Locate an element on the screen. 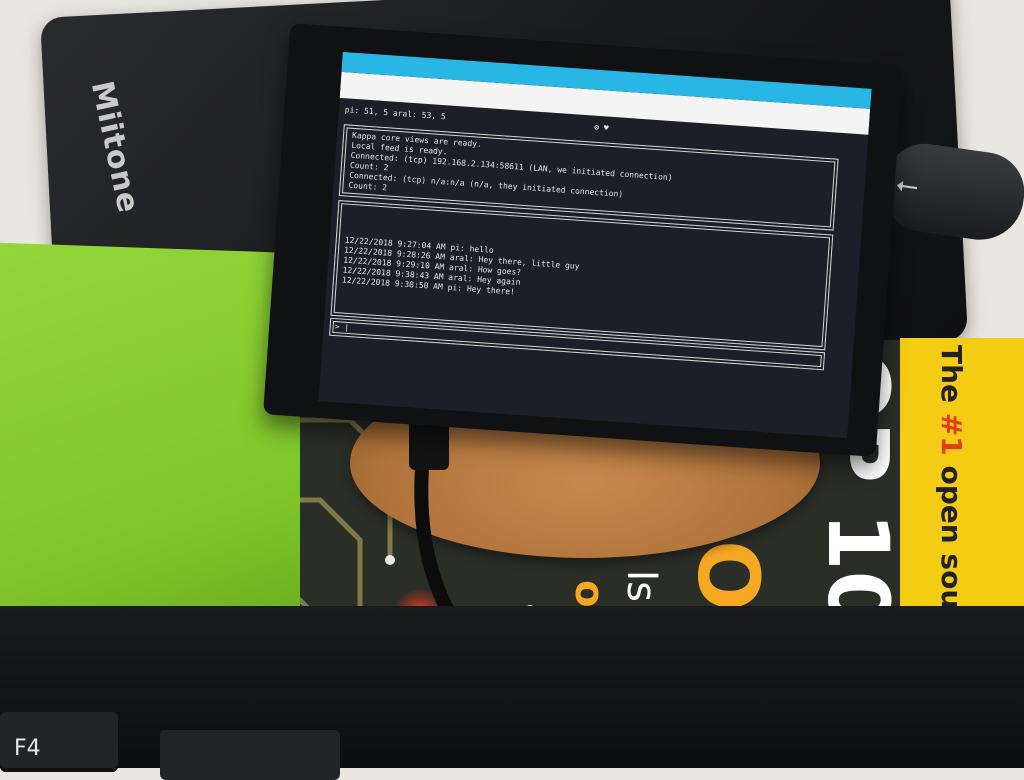  tagline-highlight: #1 is located at coordinates (951, 434).